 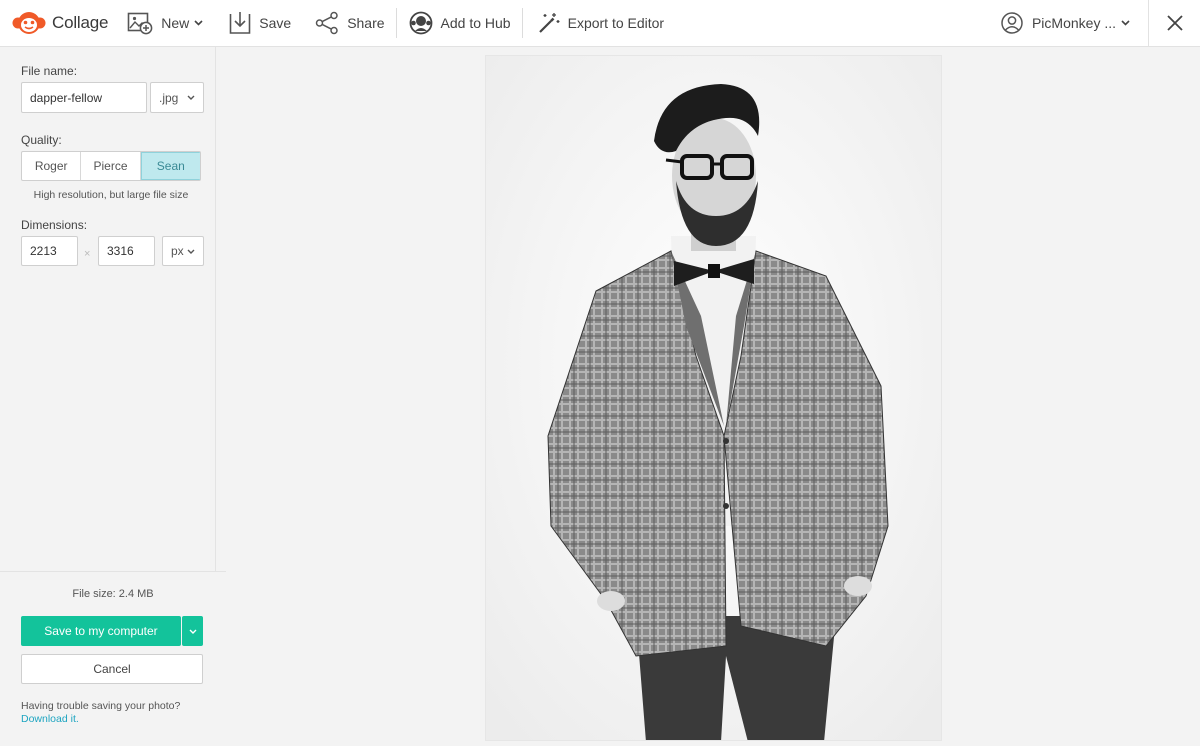 I want to click on quality-option-pierce: Pierce, so click(x=111, y=166).